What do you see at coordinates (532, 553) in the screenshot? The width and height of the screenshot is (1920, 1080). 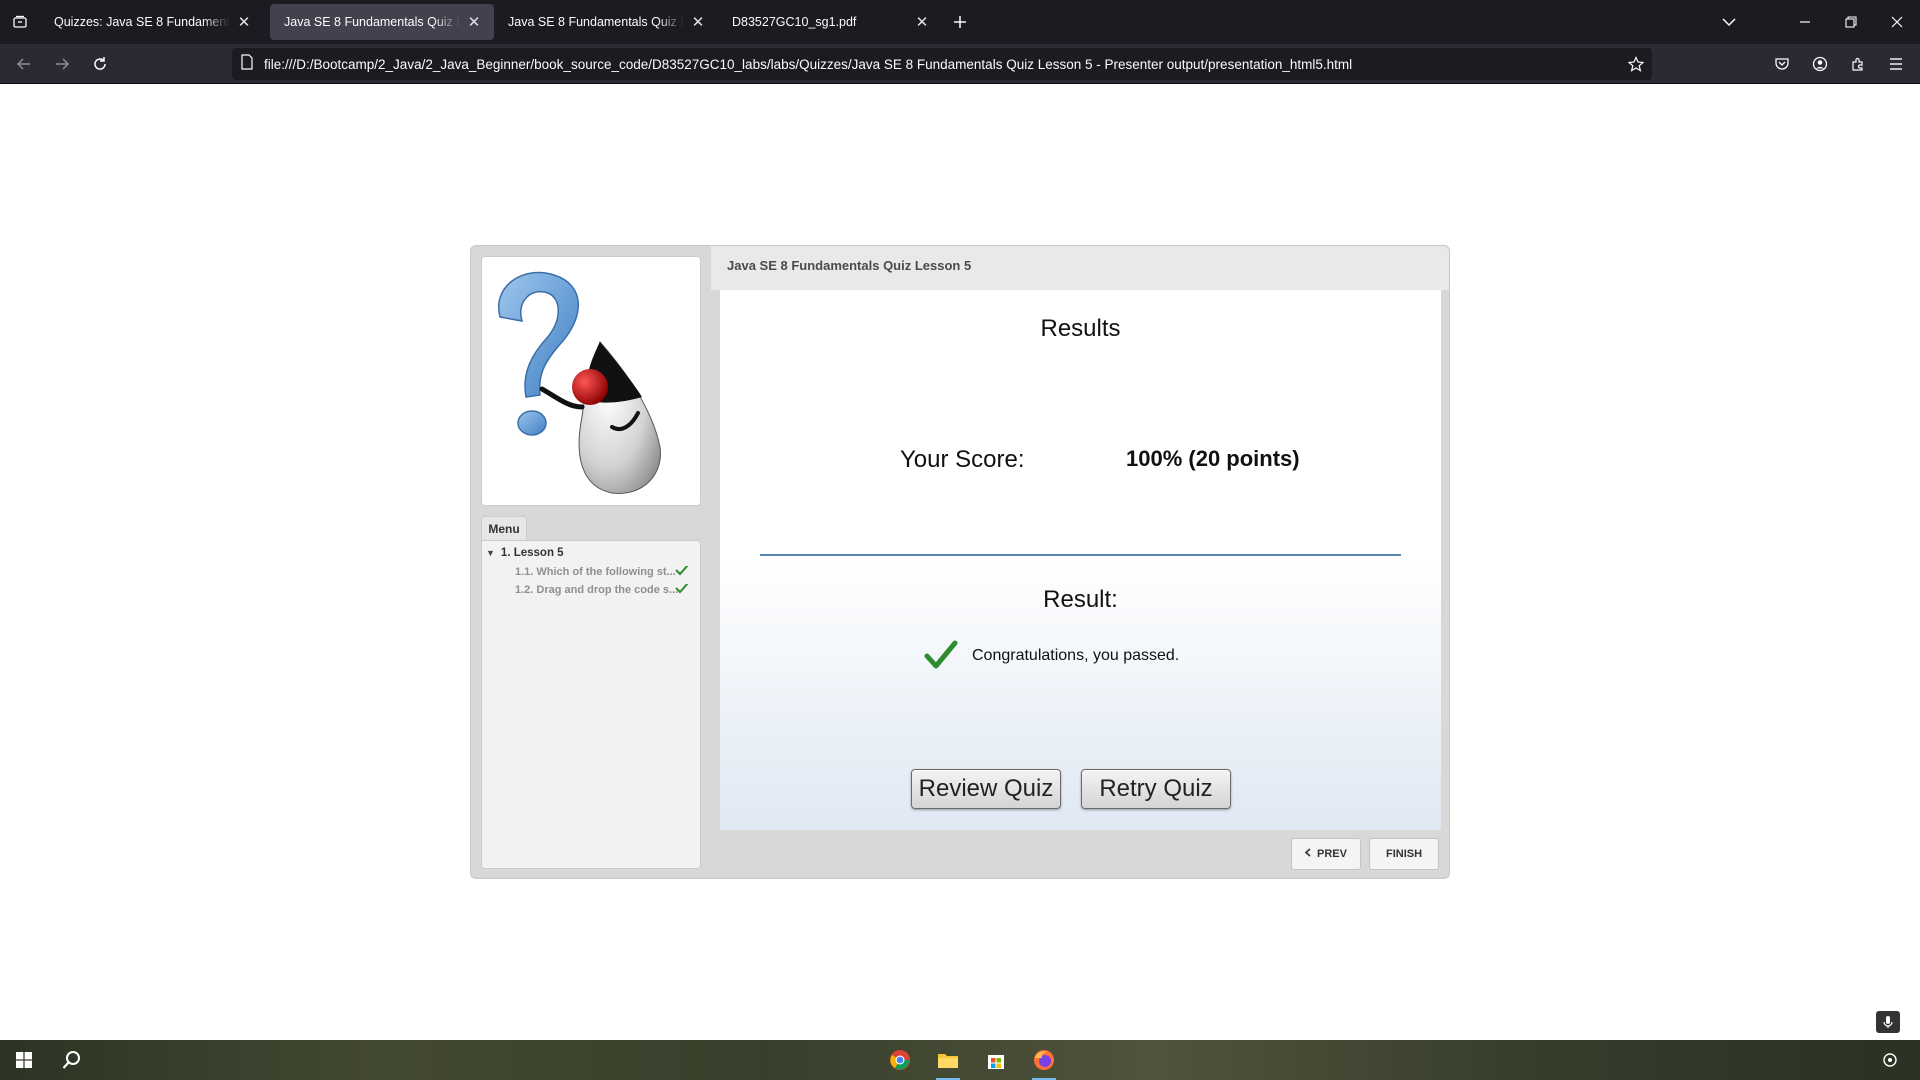 I see `menu-section-label: 1. Lesson 5` at bounding box center [532, 553].